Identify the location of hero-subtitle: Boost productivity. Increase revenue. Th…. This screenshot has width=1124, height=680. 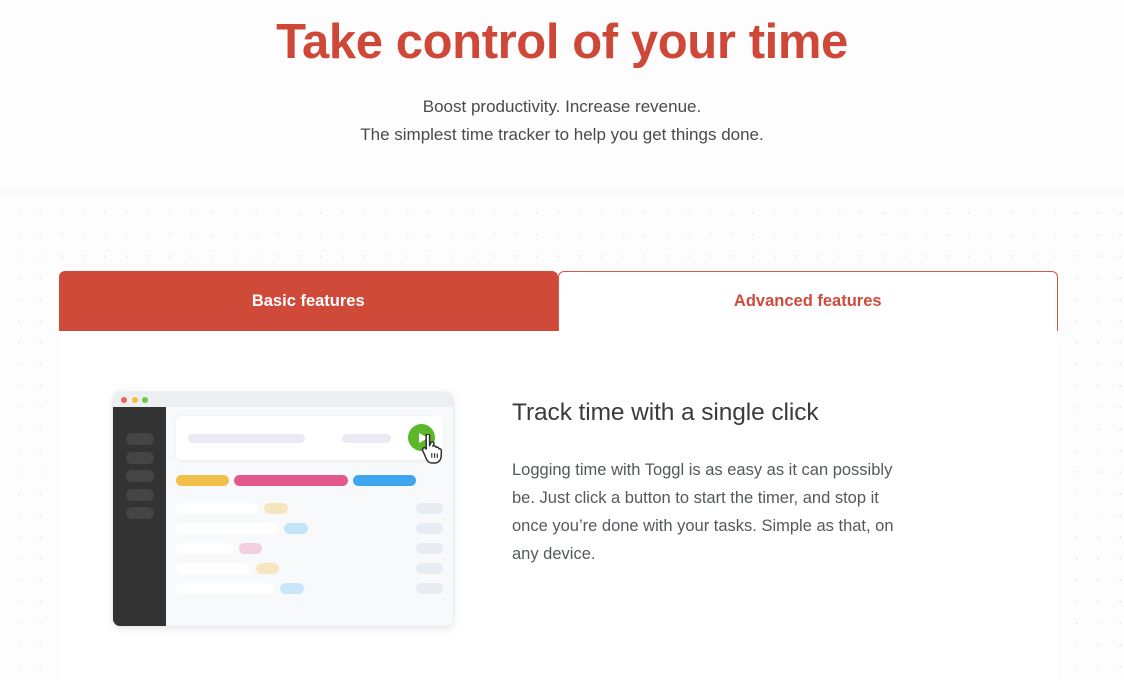
(562, 110).